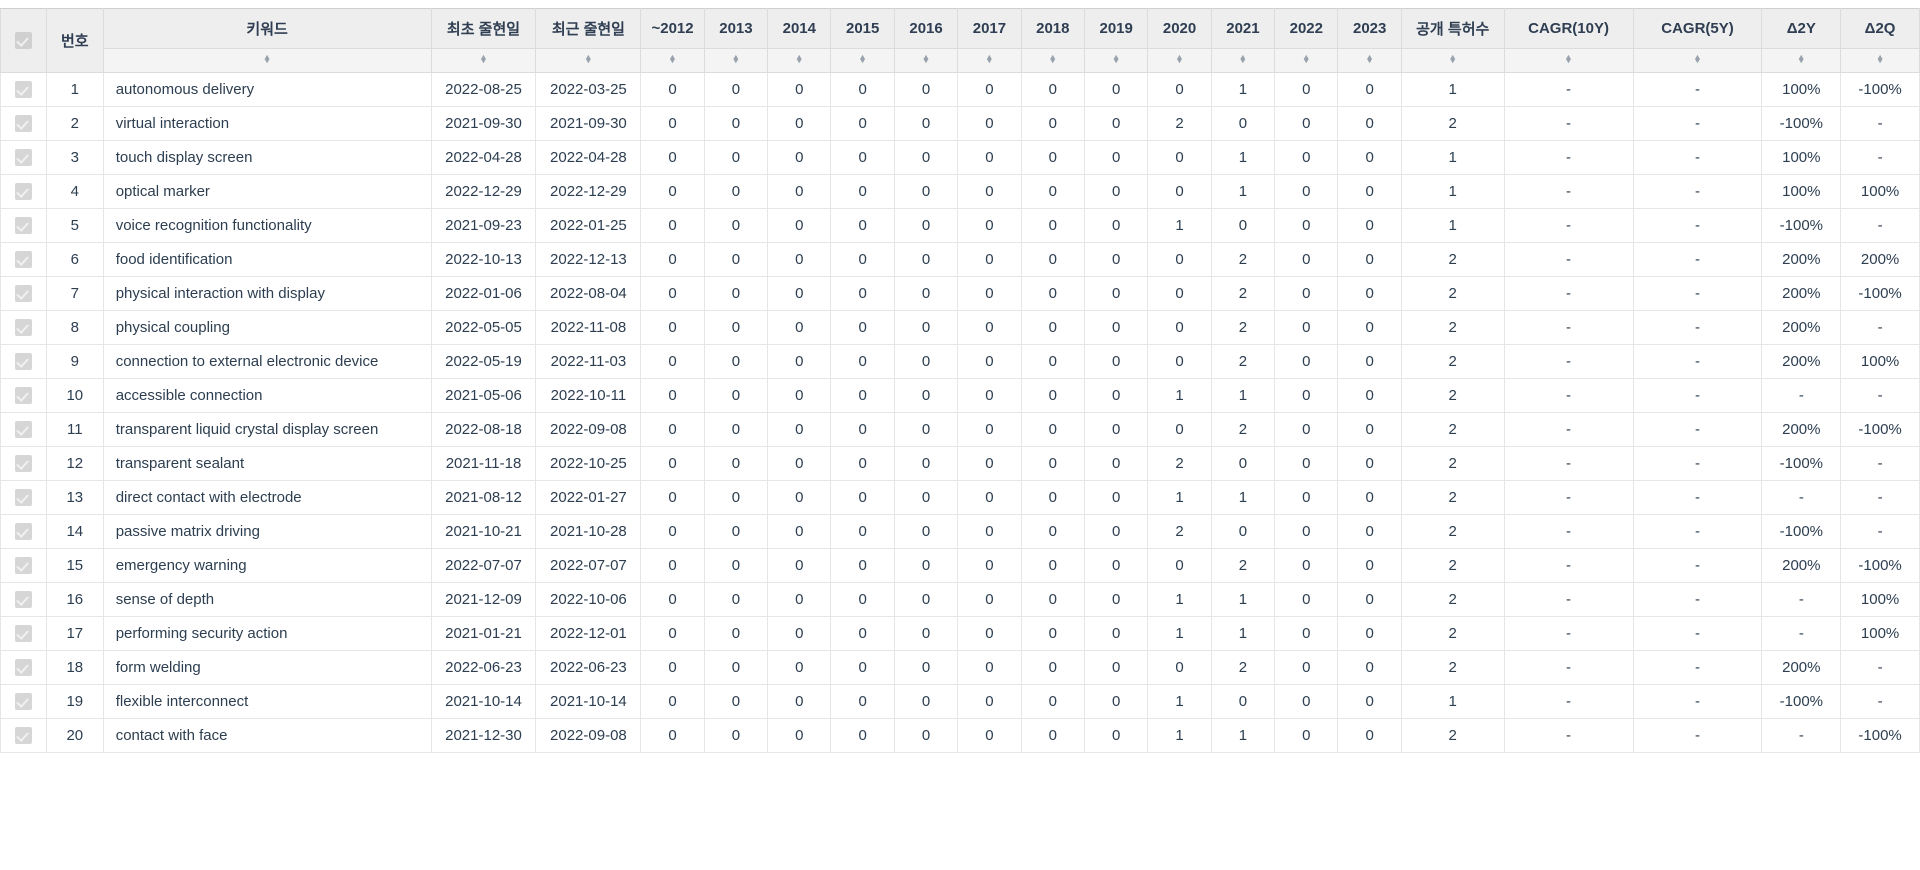 The width and height of the screenshot is (1920, 870). I want to click on sort-cell-y2014: ▴ ▾, so click(799, 60).